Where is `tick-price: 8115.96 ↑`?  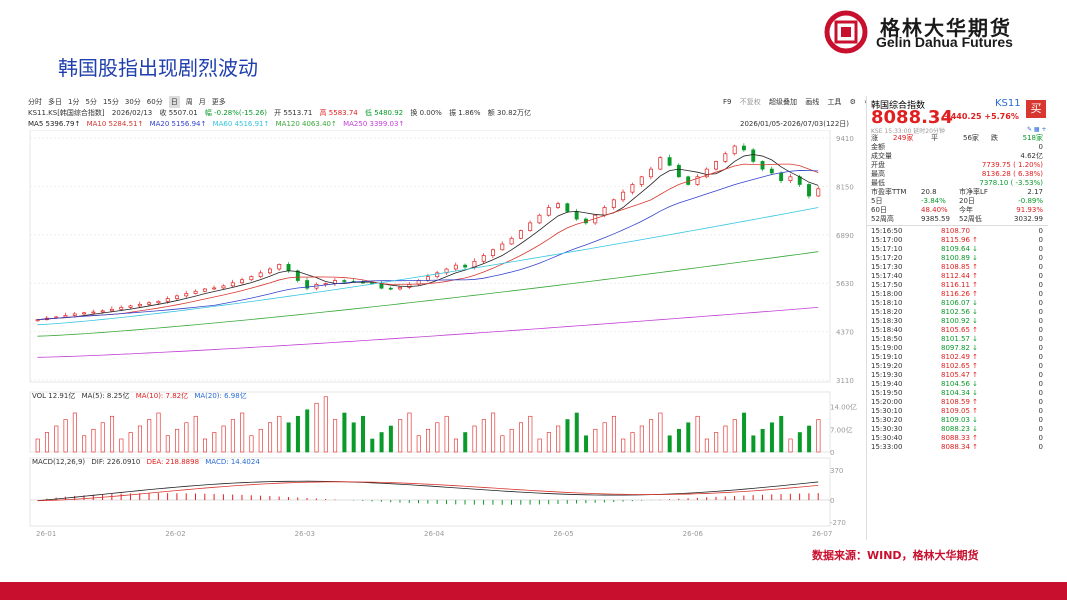 tick-price: 8115.96 ↑ is located at coordinates (960, 240).